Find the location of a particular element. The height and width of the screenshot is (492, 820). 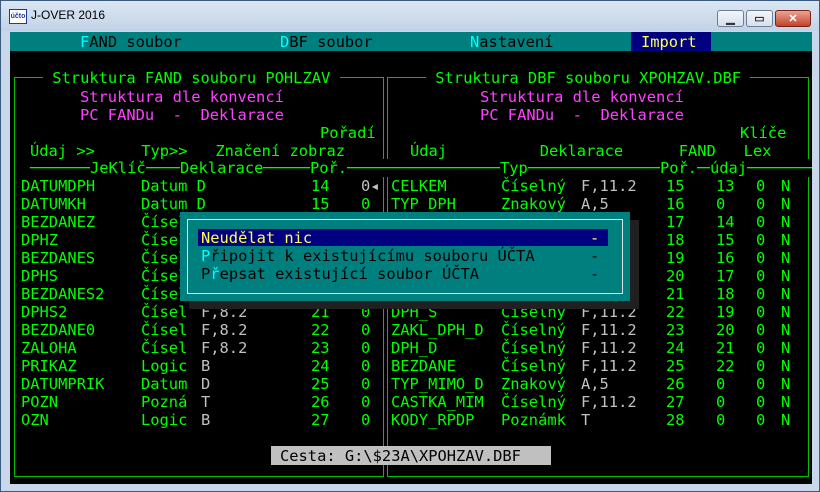

close-icon: ✕ is located at coordinates (793, 19).